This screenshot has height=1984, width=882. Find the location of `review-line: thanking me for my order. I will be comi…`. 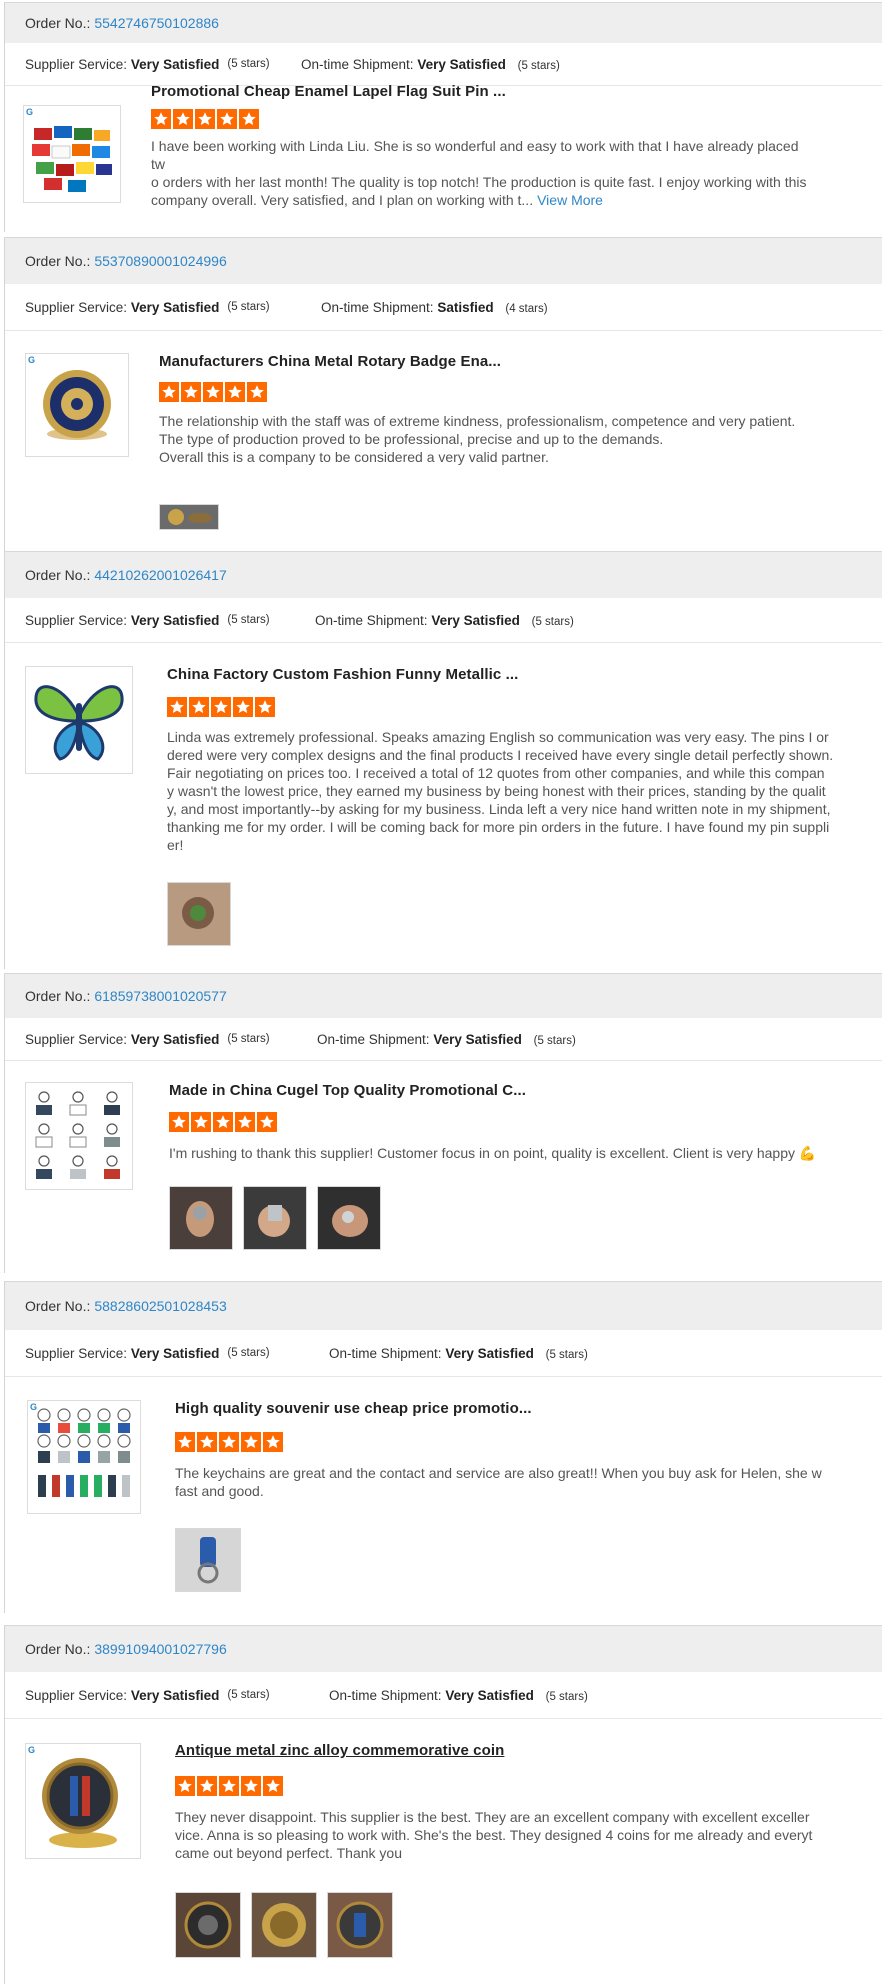

review-line: thanking me for my order. I will be comi… is located at coordinates (498, 827).